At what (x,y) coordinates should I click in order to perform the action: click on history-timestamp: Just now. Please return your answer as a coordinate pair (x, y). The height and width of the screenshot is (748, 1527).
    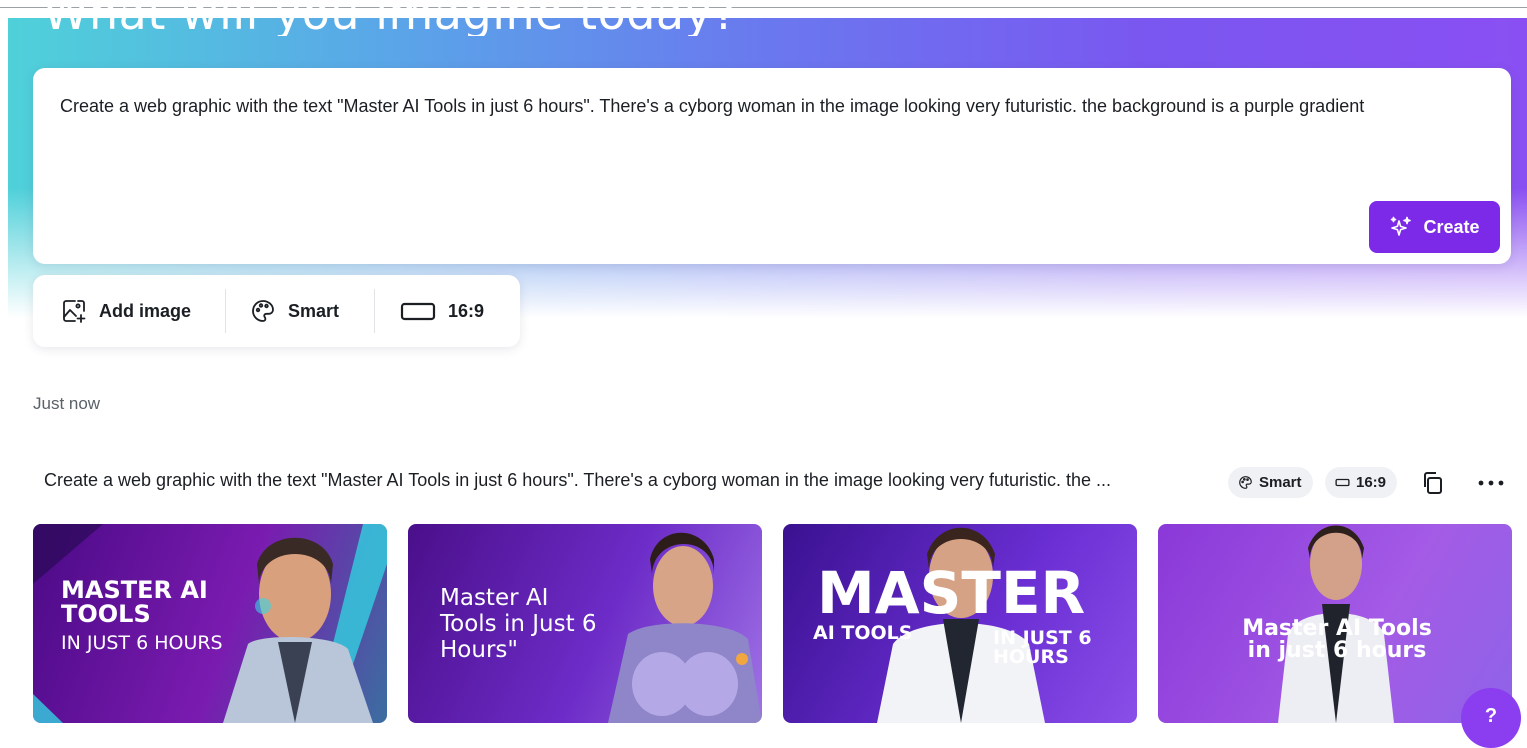
    Looking at the image, I should click on (67, 403).